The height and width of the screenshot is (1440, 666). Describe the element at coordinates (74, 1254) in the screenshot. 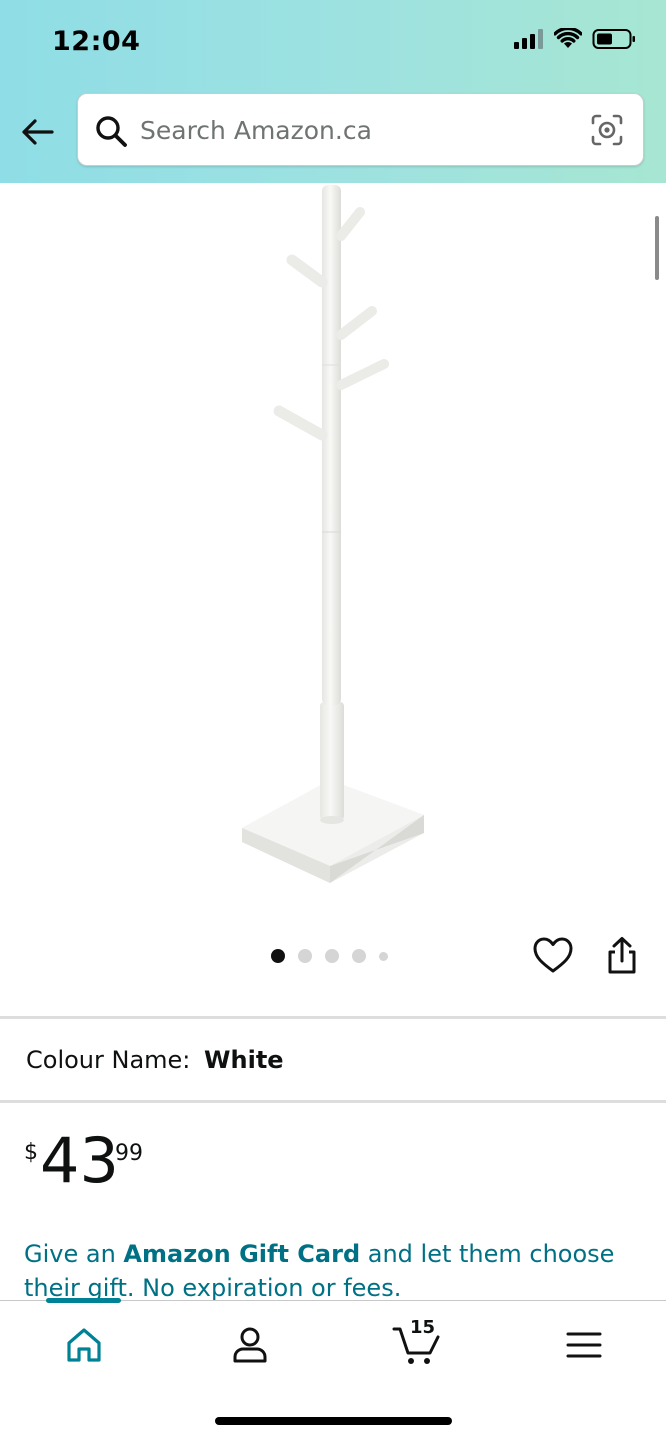

I see `promo-prefix: Give an` at that location.